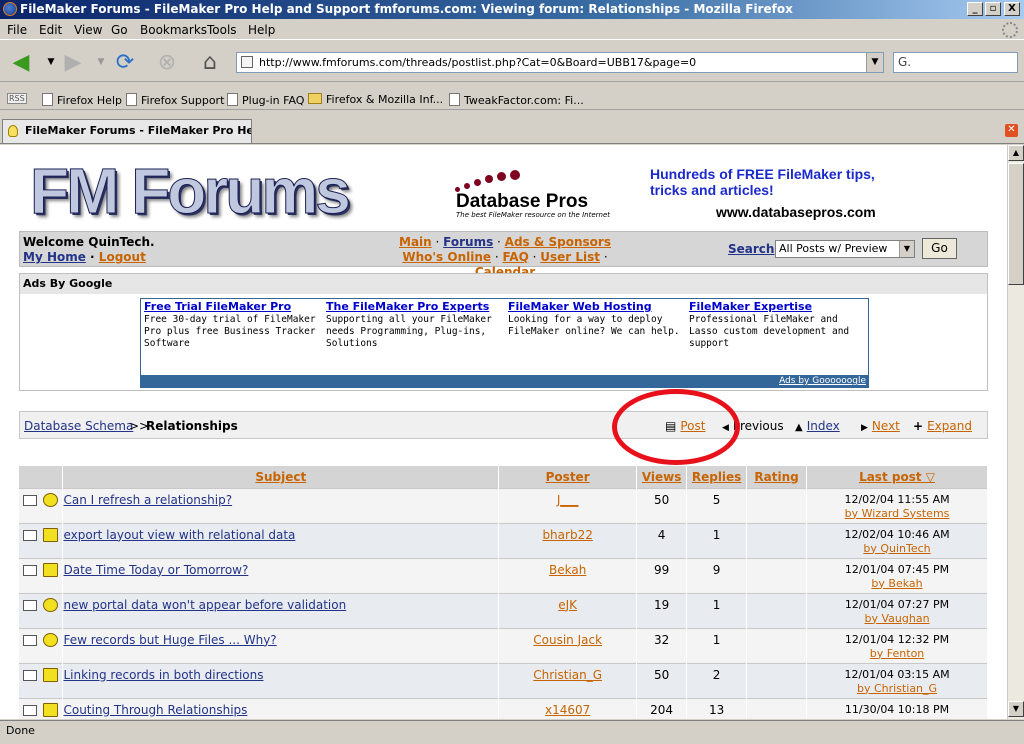  I want to click on ad-title: FileMaker Expertise, so click(778, 307).